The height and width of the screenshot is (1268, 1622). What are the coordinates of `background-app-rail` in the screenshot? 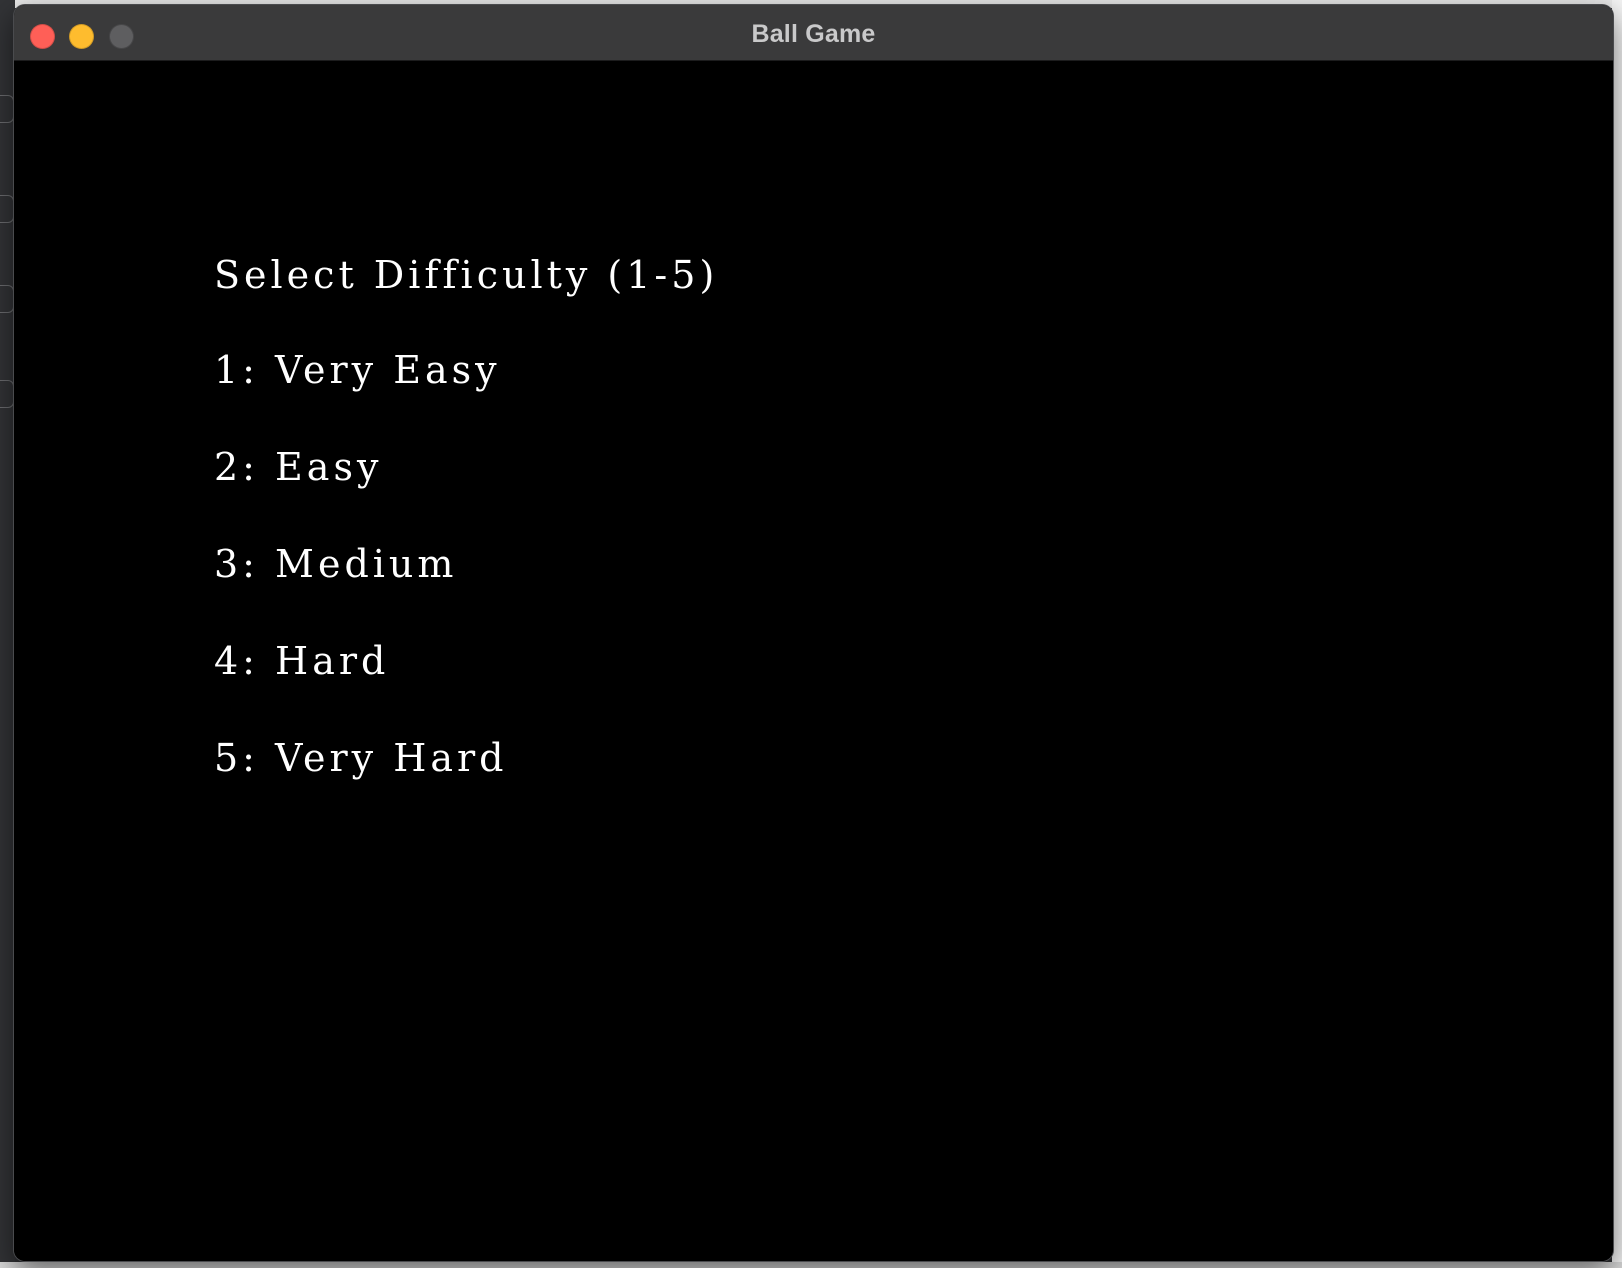 It's located at (7, 634).